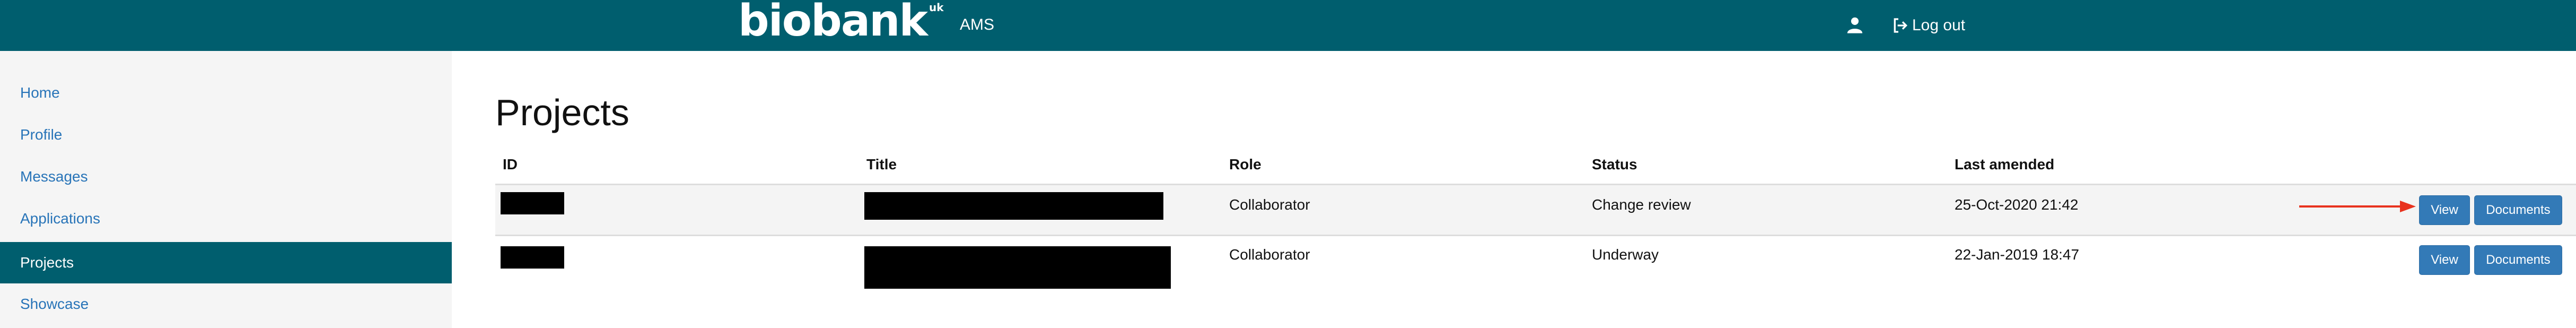 The height and width of the screenshot is (328, 2576). I want to click on sidebar-item-messages: Messages, so click(226, 176).